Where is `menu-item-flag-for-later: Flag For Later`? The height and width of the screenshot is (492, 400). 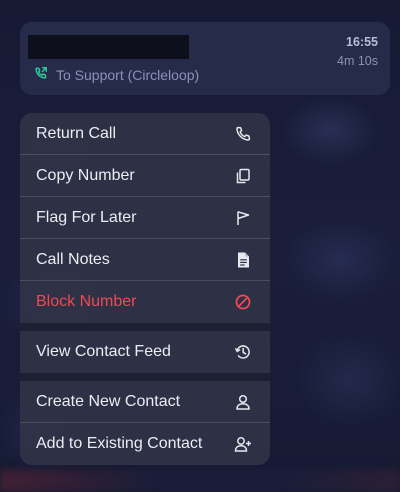
menu-item-flag-for-later: Flag For Later is located at coordinates (145, 218).